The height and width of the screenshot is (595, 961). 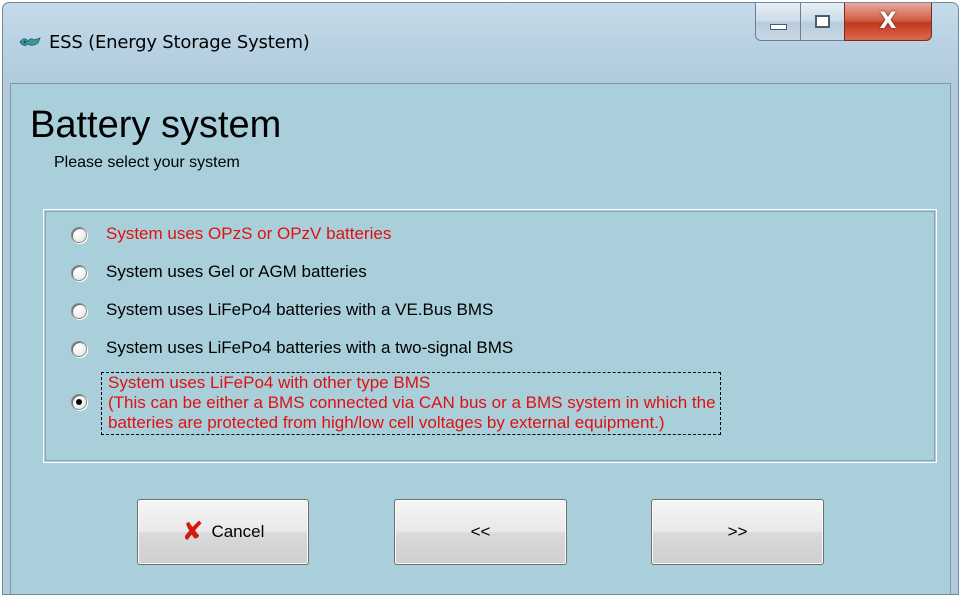 I want to click on option-label: System uses OPzS or OPzV batteries, so click(x=249, y=233).